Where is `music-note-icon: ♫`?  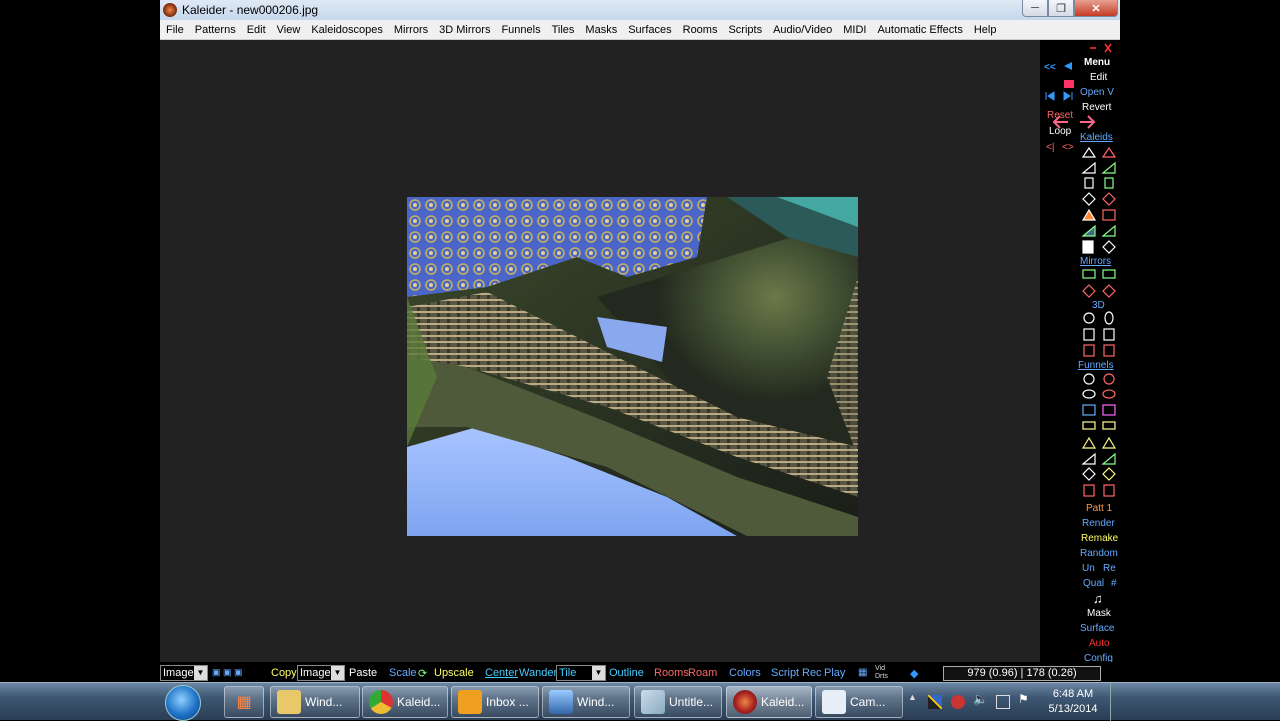 music-note-icon: ♫ is located at coordinates (1098, 598).